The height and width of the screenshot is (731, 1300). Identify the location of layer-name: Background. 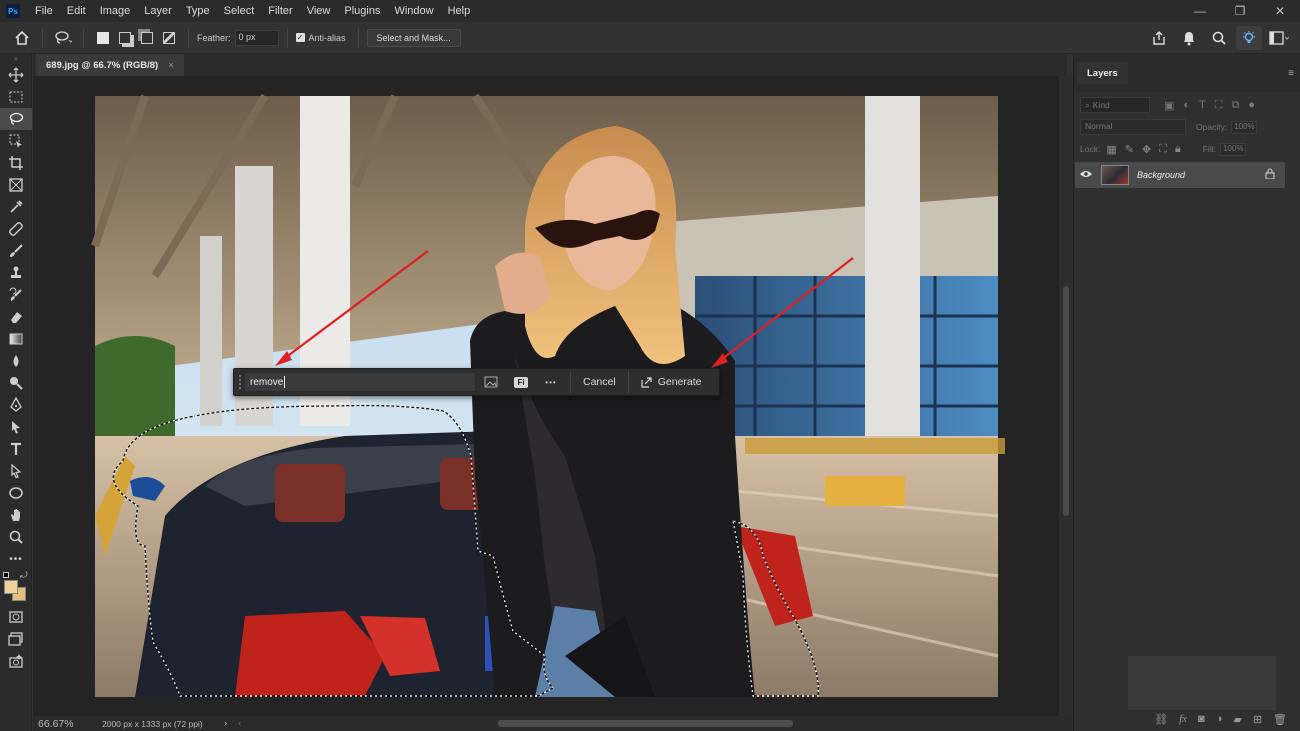
(1161, 175).